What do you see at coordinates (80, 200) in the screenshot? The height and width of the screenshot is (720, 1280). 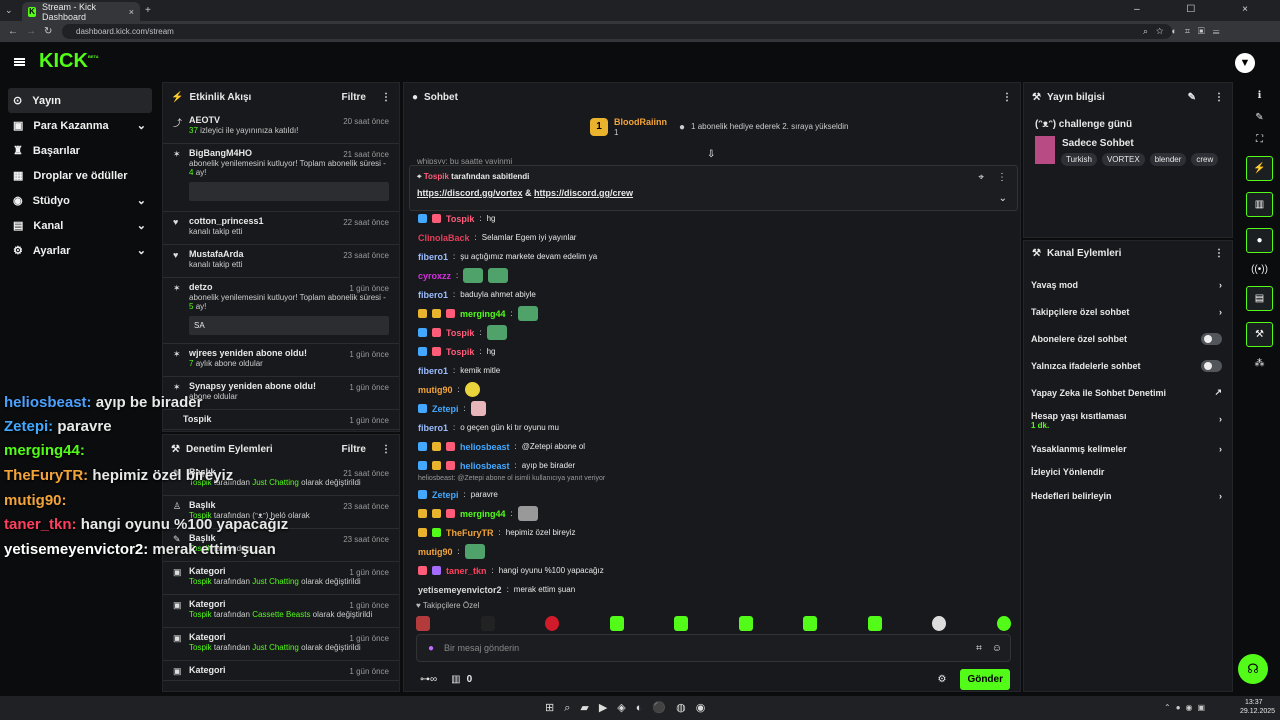 I see `nav-item-studio: ◉ Stüdyo ⌄` at bounding box center [80, 200].